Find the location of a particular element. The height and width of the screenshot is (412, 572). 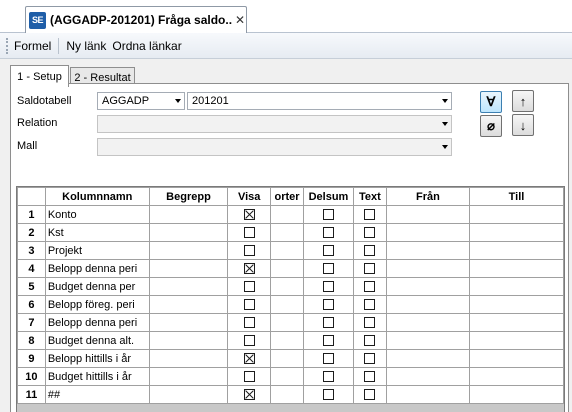

close-icon: ✕ is located at coordinates (240, 20).